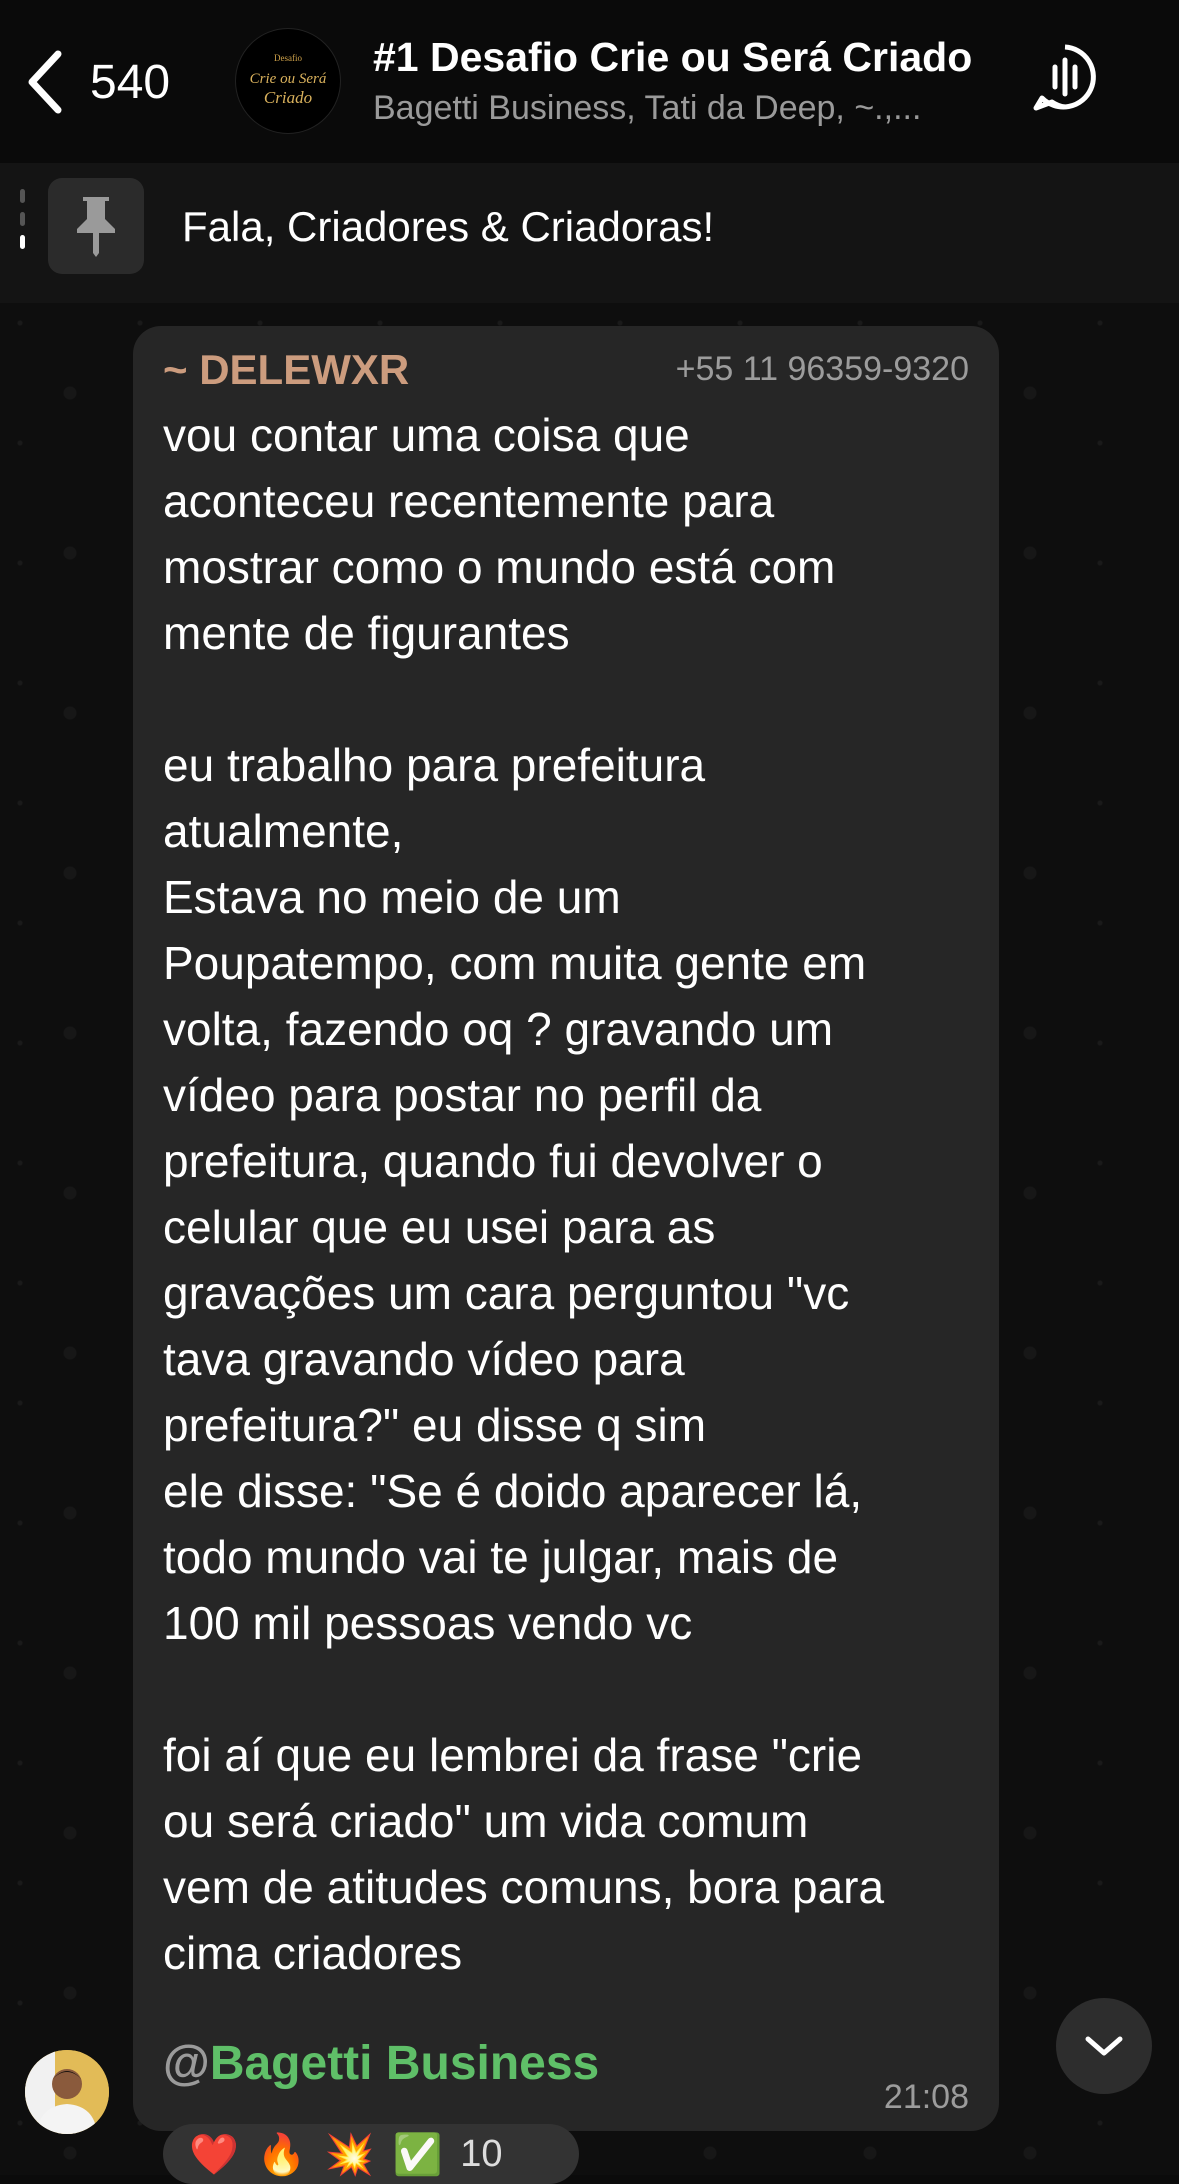  What do you see at coordinates (214, 2154) in the screenshot?
I see `heart-reaction-icon: ❤️` at bounding box center [214, 2154].